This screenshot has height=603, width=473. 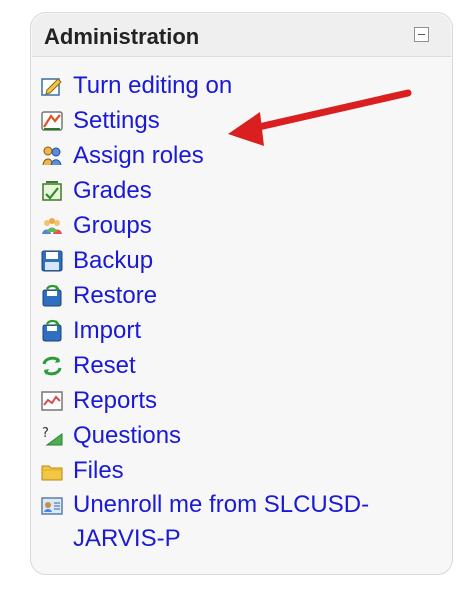 I want to click on menu-item-label: Backup, so click(x=113, y=261).